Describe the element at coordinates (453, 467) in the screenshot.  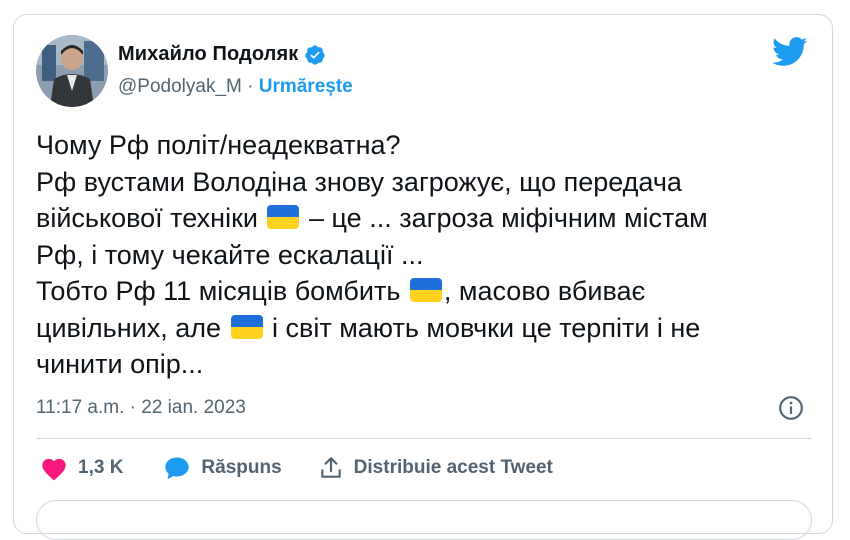
I see `share-label: Distribuie acest Tweet` at that location.